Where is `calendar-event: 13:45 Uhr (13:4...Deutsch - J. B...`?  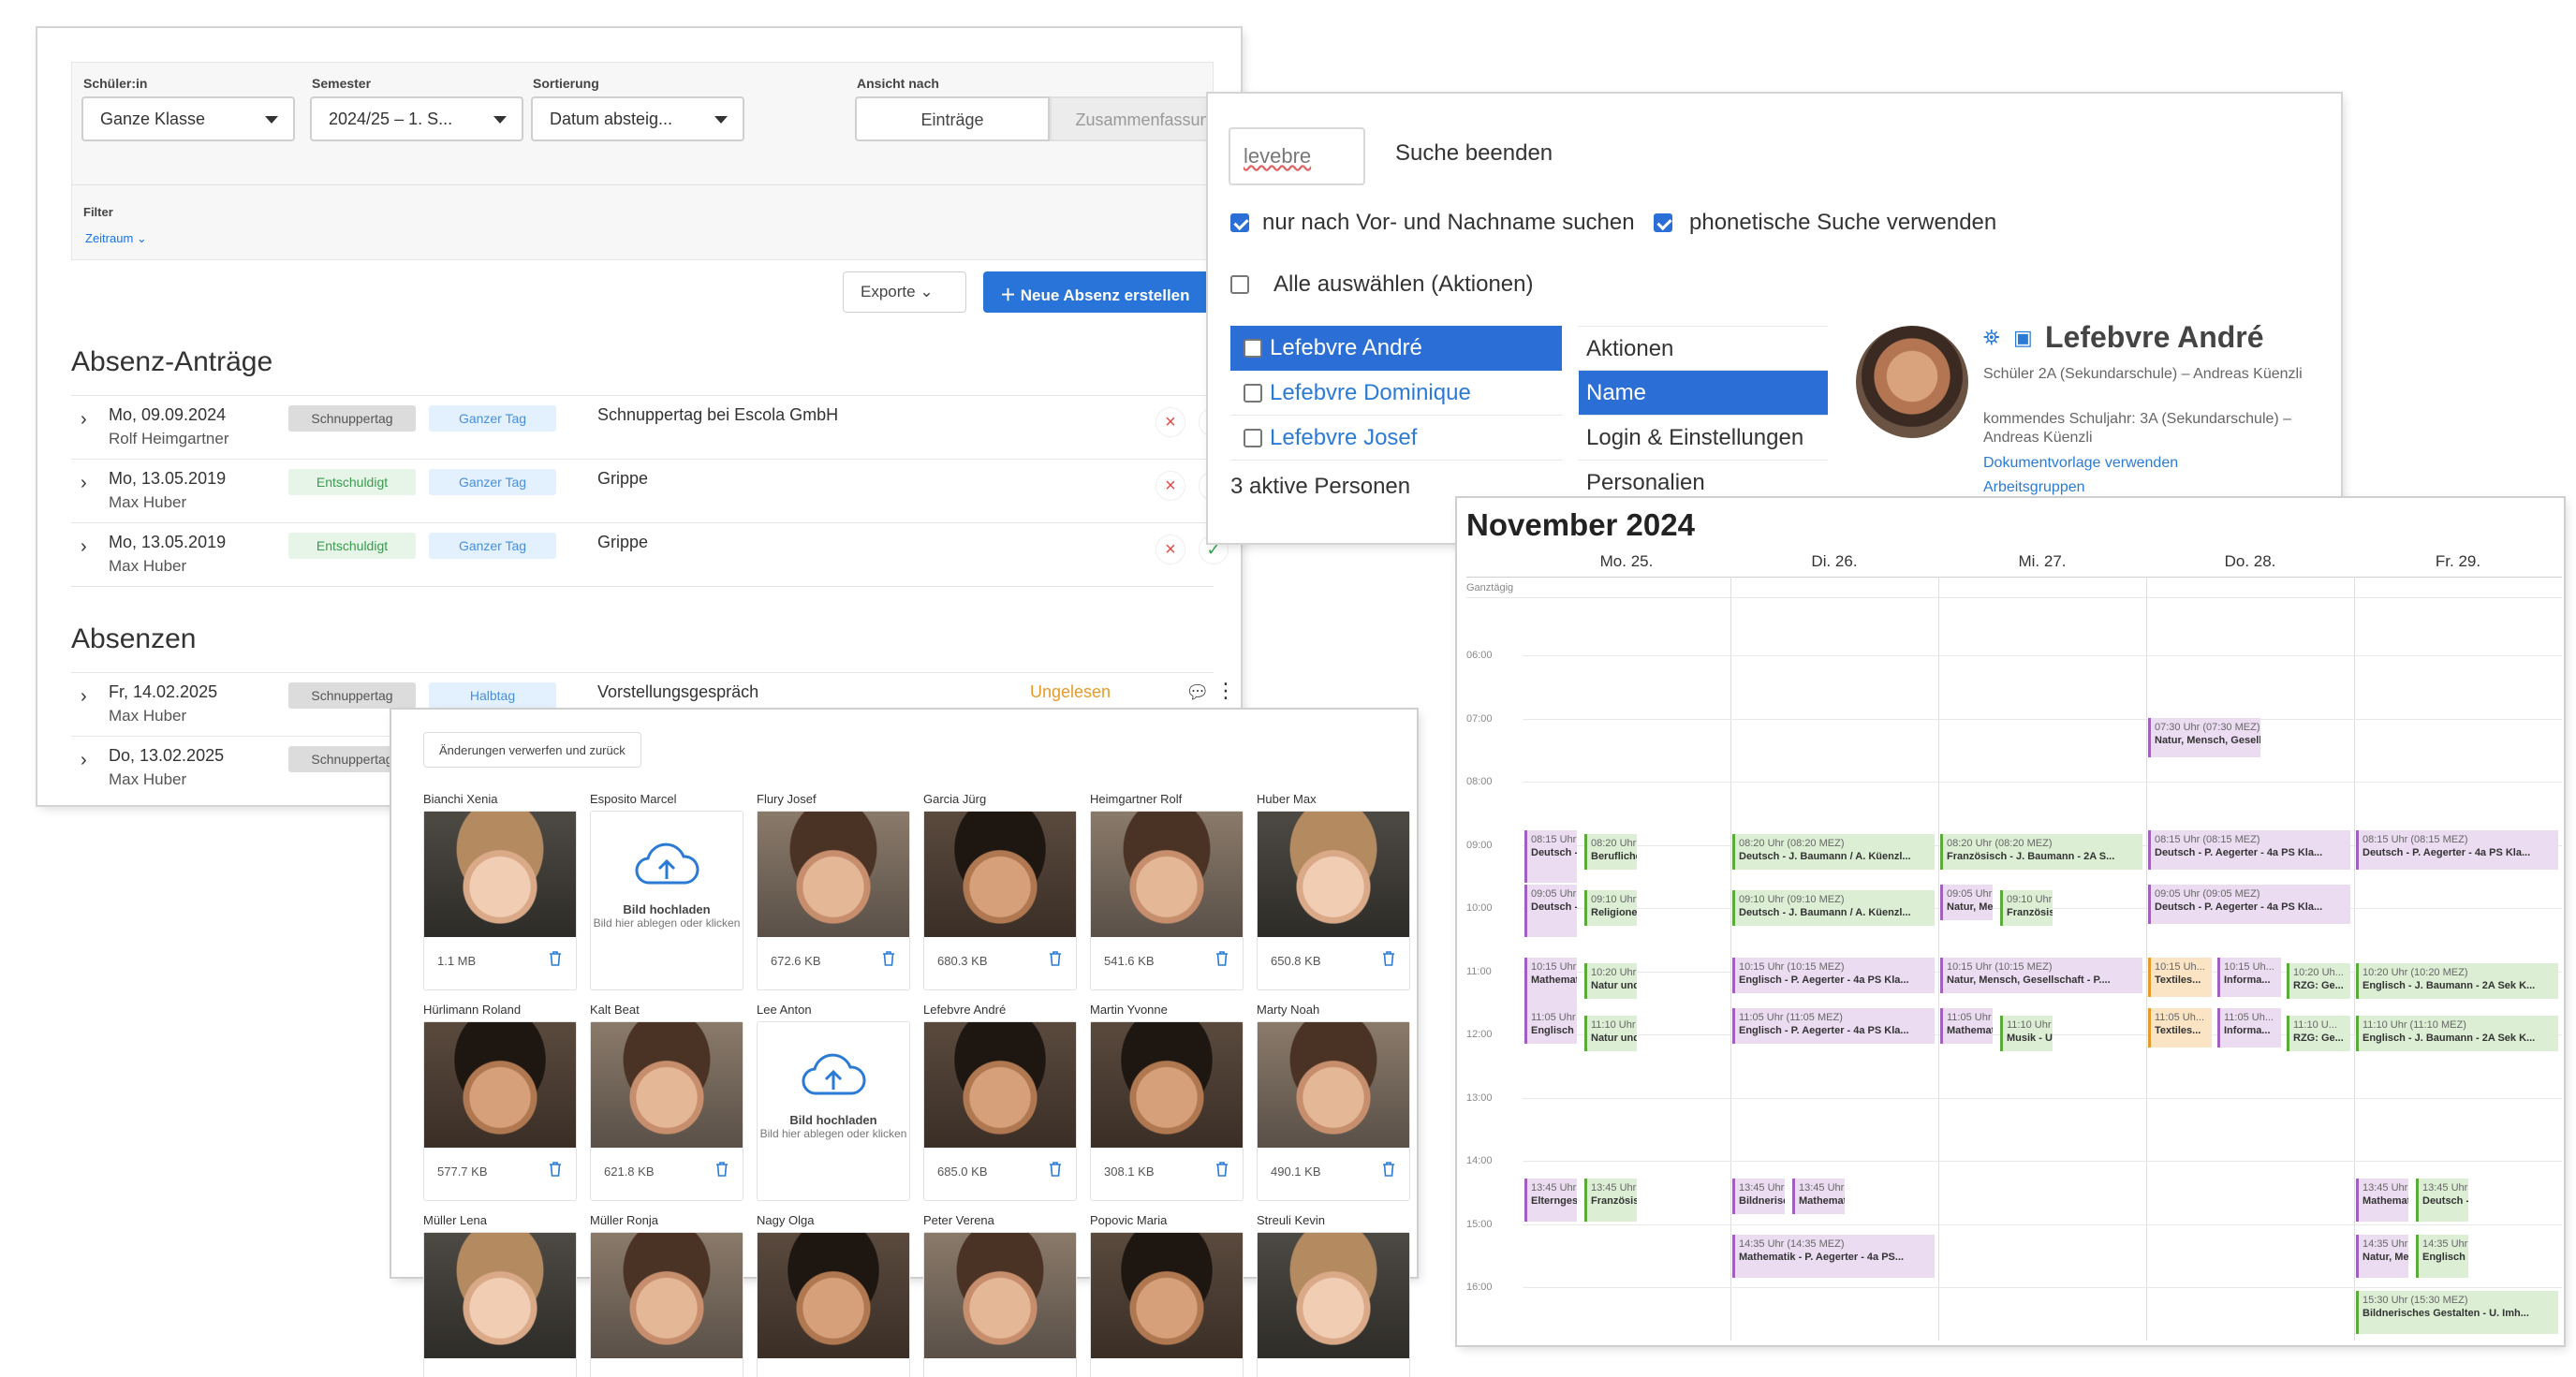 calendar-event: 13:45 Uhr (13:4...Deutsch - J. B... is located at coordinates (2442, 1201).